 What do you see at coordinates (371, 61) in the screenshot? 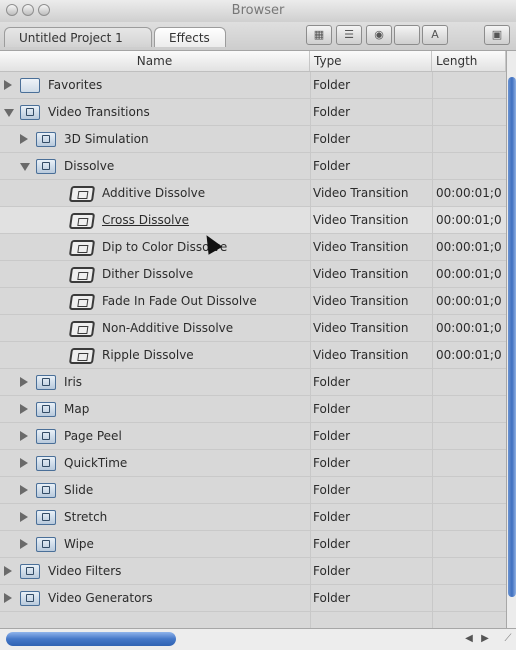
I see `column-type: Type` at bounding box center [371, 61].